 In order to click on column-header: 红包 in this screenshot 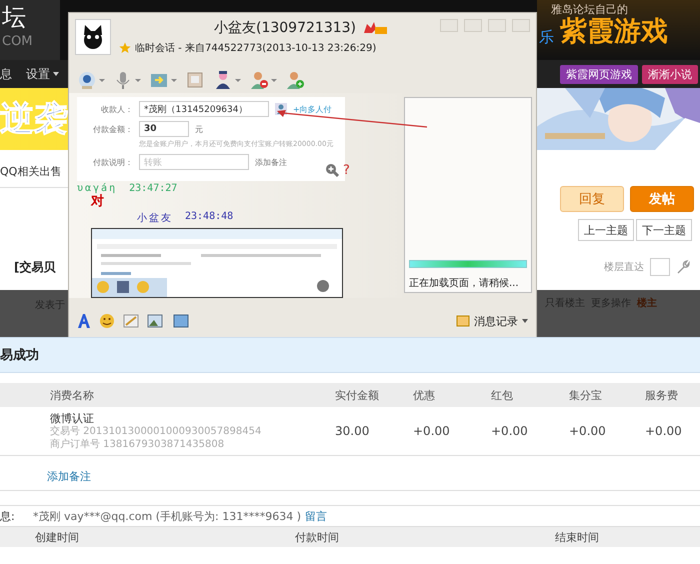, I will do `click(502, 395)`.